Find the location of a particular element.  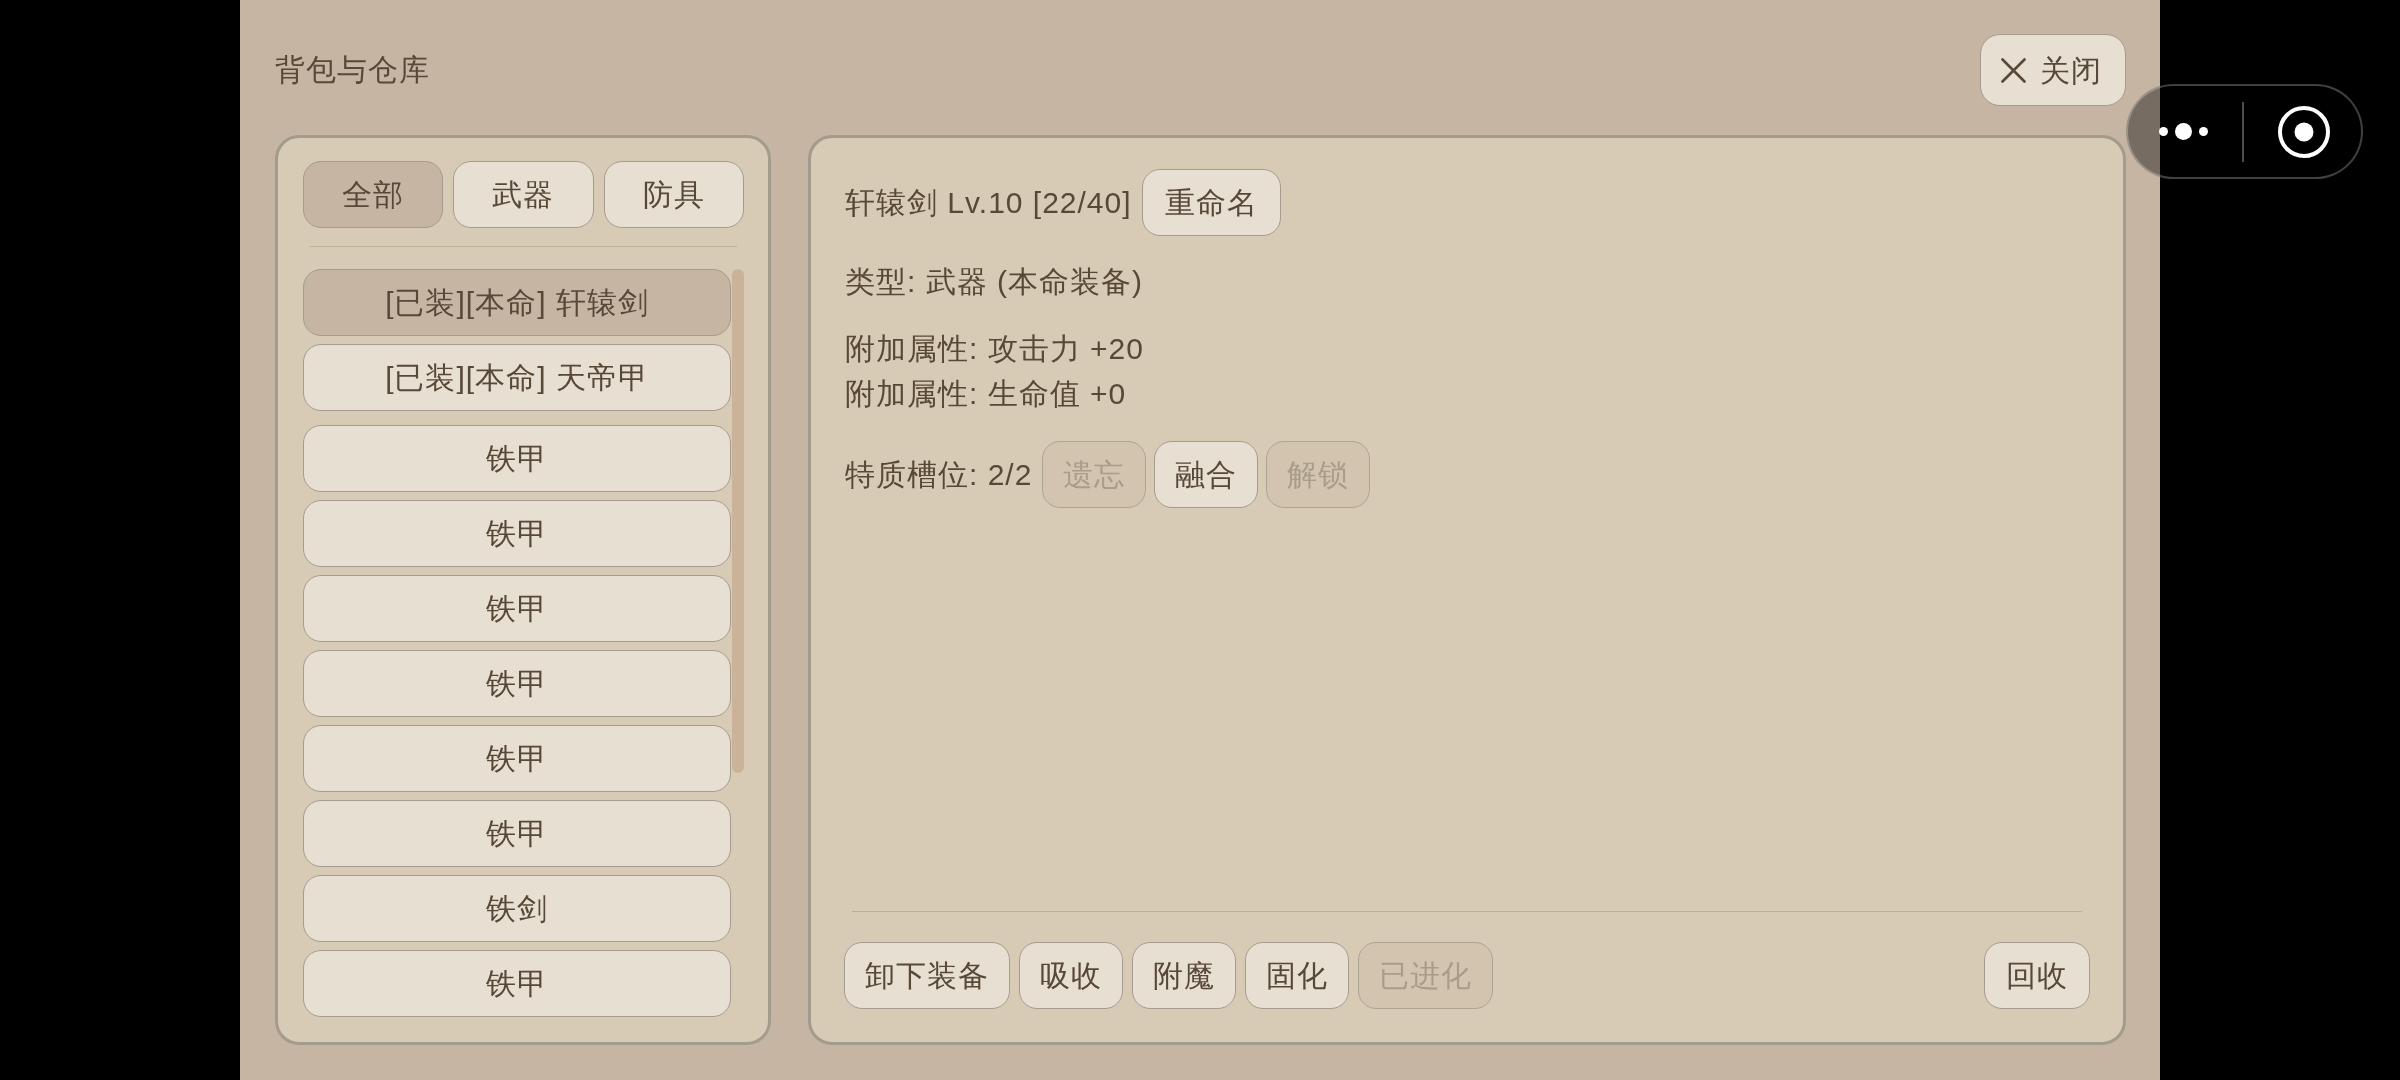

trait-action-button: 融合 is located at coordinates (1206, 474).